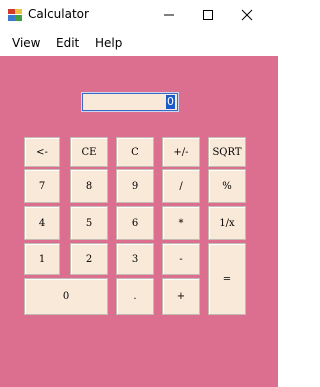  What do you see at coordinates (135, 152) in the screenshot?
I see `clear-button: C` at bounding box center [135, 152].